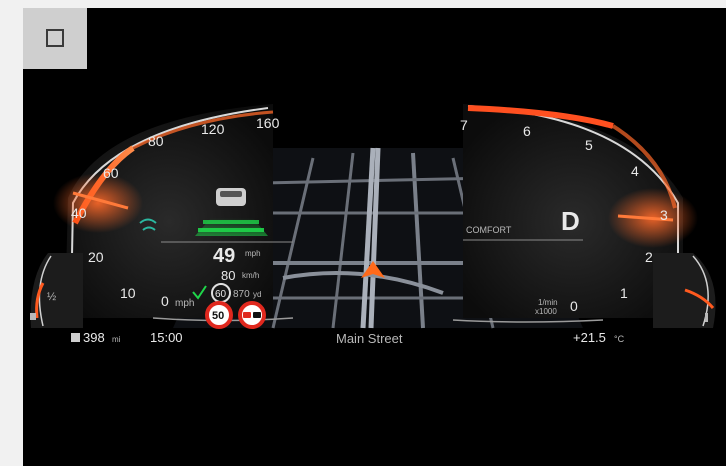 The image size is (726, 466). Describe the element at coordinates (546, 311) in the screenshot. I see `rpm-unit-bottom: x1000` at that location.